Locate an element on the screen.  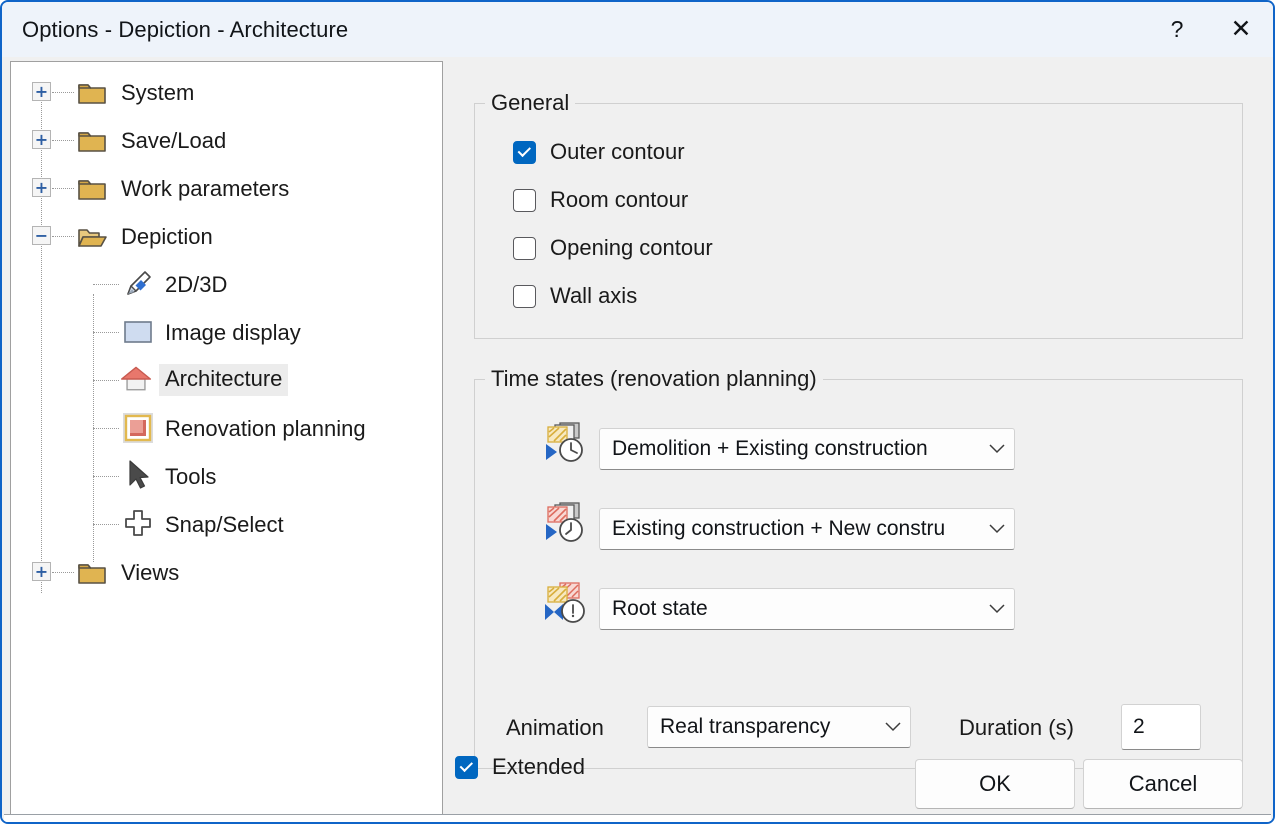
checkbox-label: Outer contour is located at coordinates (617, 151).